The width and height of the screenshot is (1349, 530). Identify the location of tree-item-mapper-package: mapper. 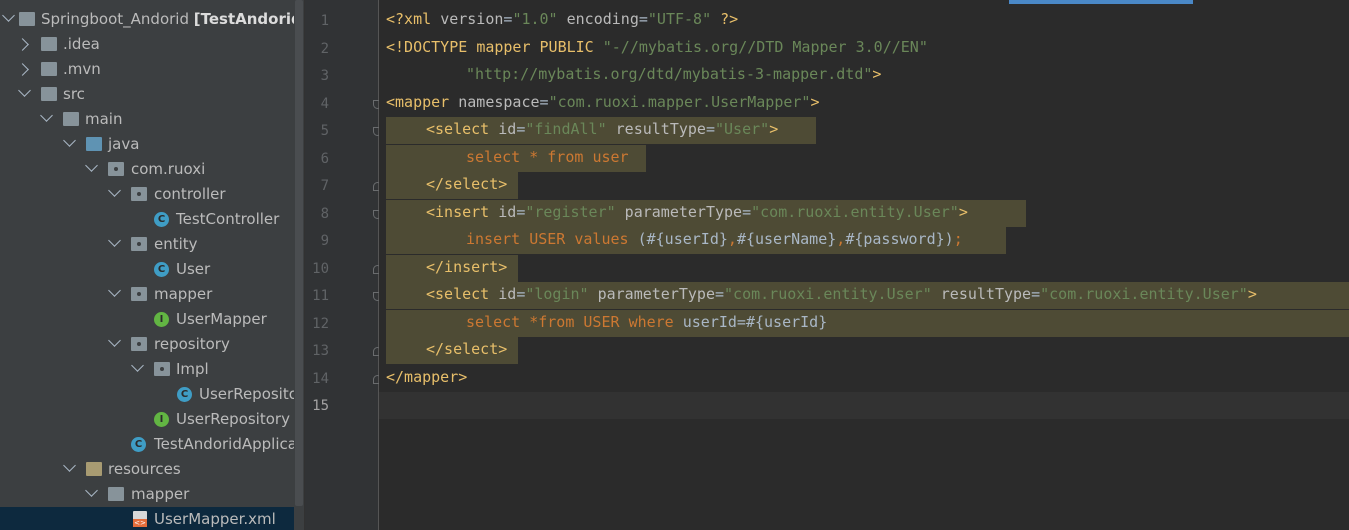
(147, 294).